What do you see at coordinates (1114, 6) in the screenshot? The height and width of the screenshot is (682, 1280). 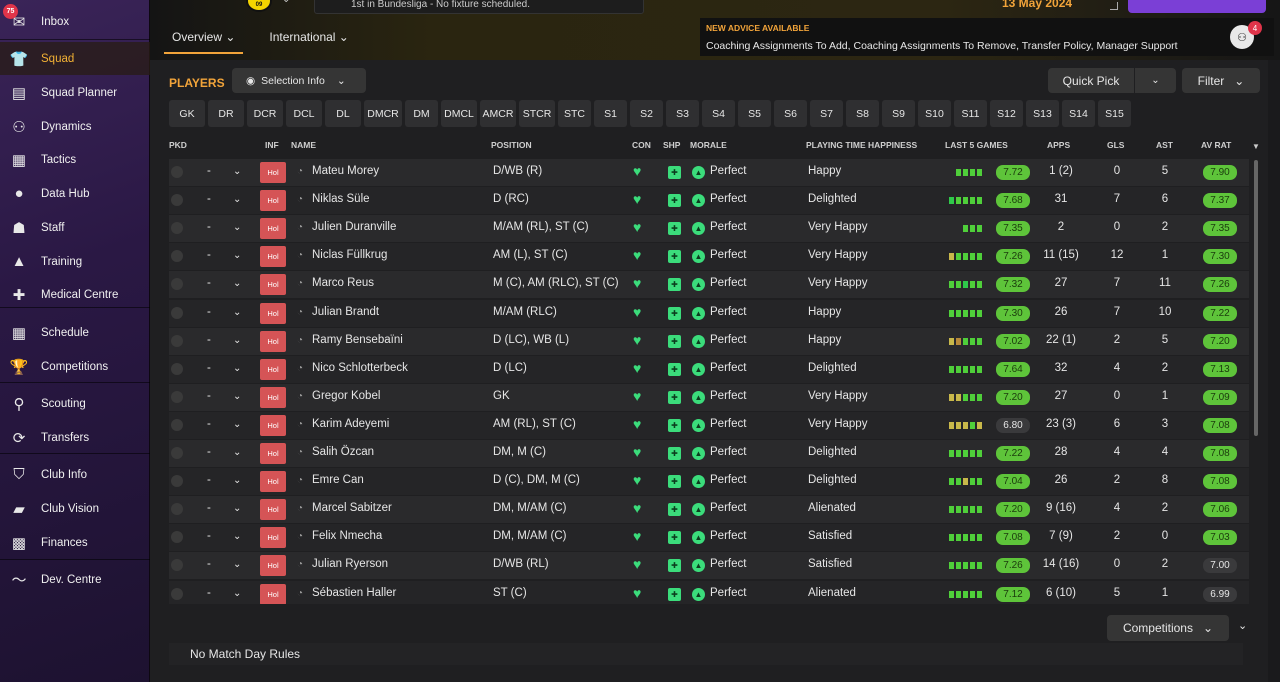 I see `date-chevron-icon` at bounding box center [1114, 6].